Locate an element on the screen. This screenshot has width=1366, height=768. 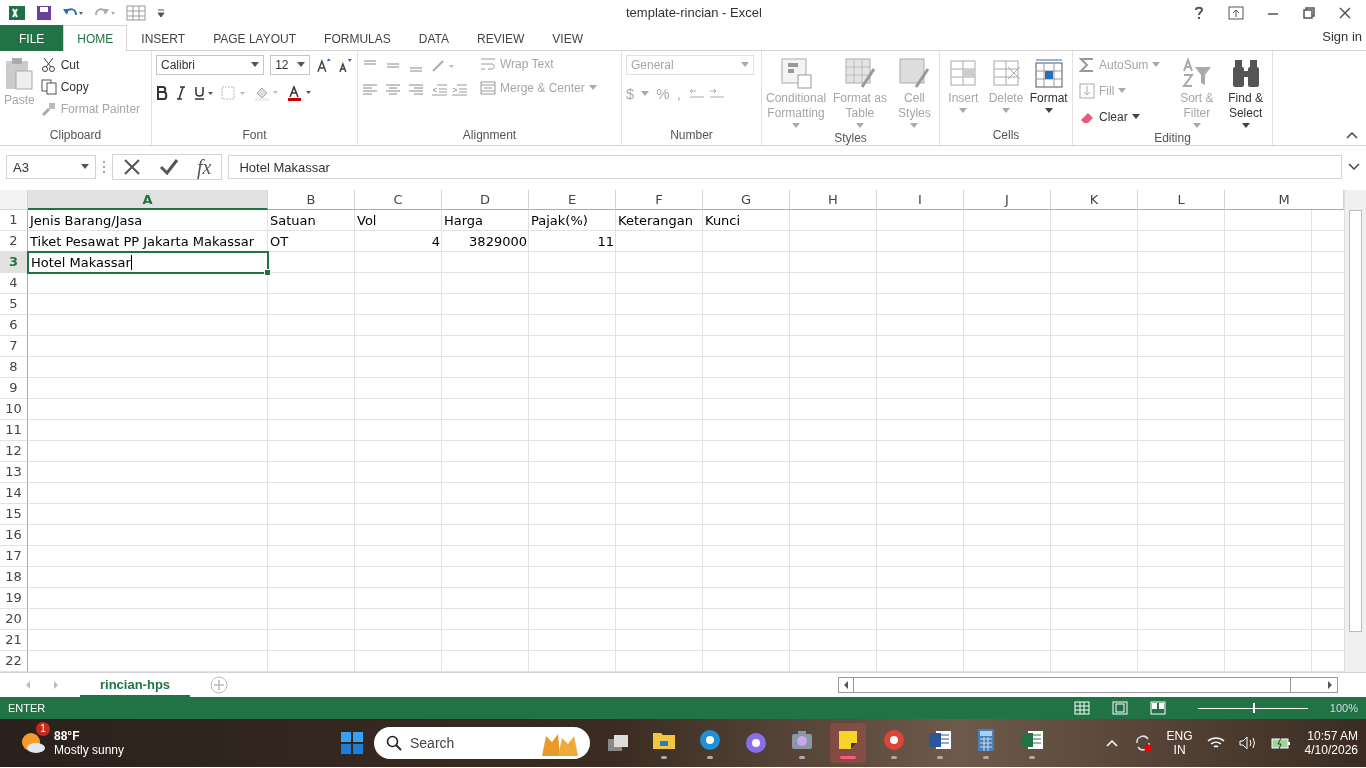
language-indicator: ENG is located at coordinates (1179, 736).